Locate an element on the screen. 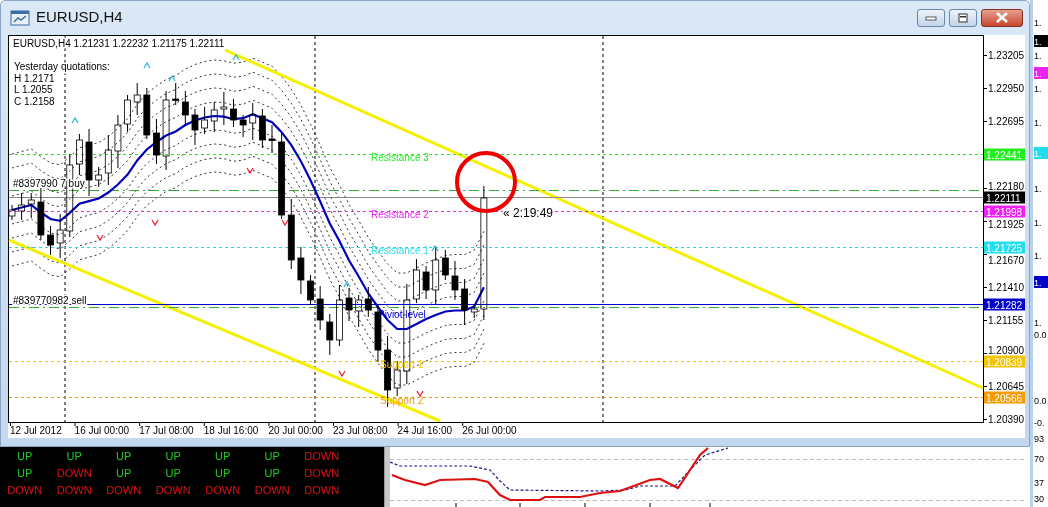  time-tick-label: 24 Jul 16:00 is located at coordinates (425, 430).